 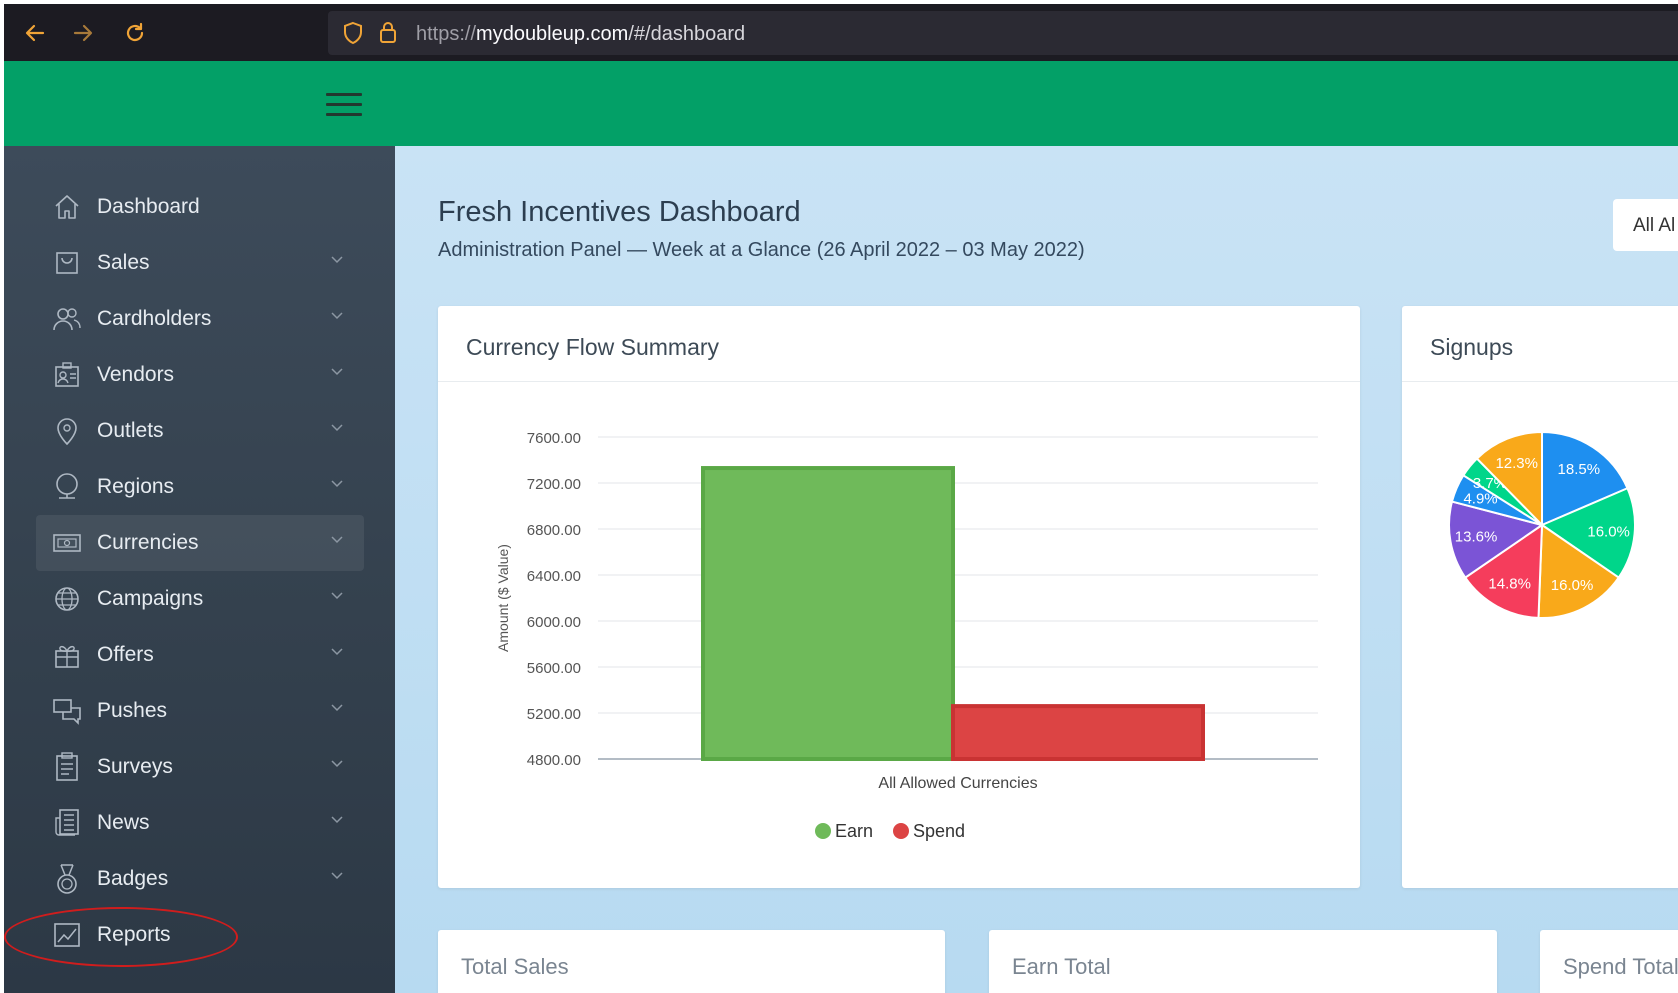 What do you see at coordinates (67, 319) in the screenshot?
I see `users-icon` at bounding box center [67, 319].